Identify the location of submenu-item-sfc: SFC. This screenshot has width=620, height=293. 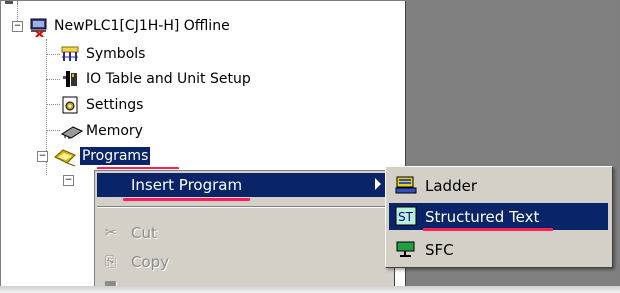
(498, 249).